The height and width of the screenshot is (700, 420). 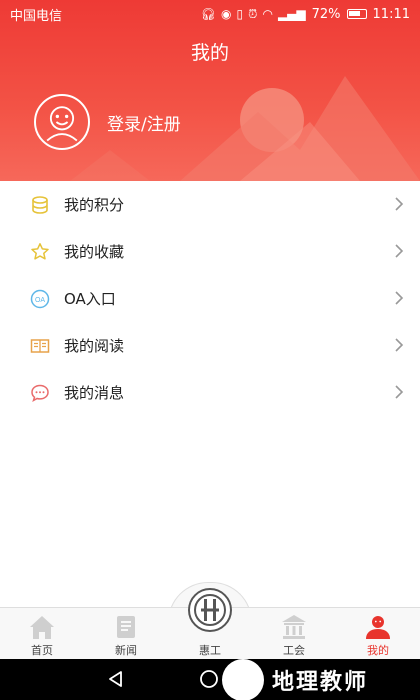 I want to click on coins-icon, so click(x=40, y=205).